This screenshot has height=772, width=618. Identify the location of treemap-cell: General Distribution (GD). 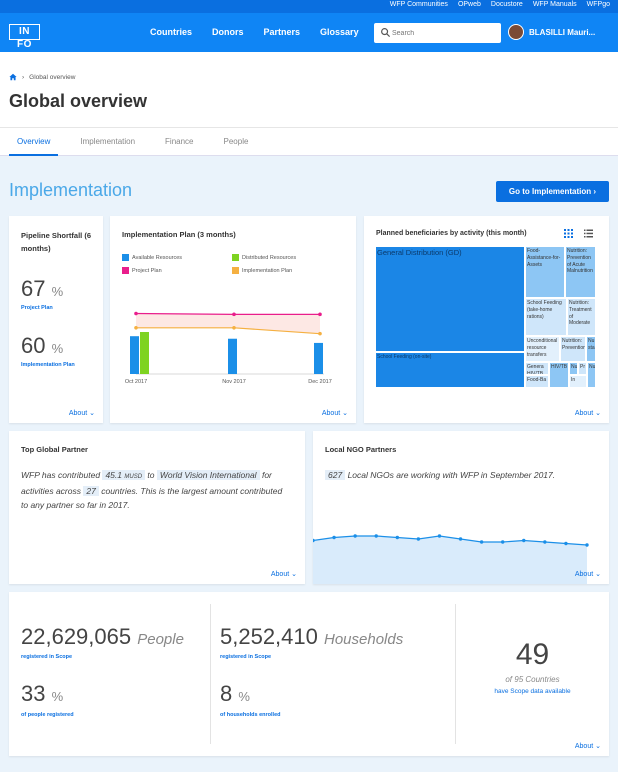
(450, 299).